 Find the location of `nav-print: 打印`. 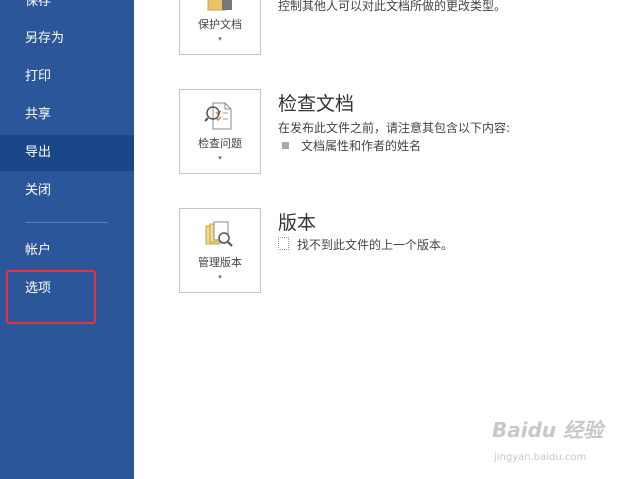

nav-print: 打印 is located at coordinates (67, 77).